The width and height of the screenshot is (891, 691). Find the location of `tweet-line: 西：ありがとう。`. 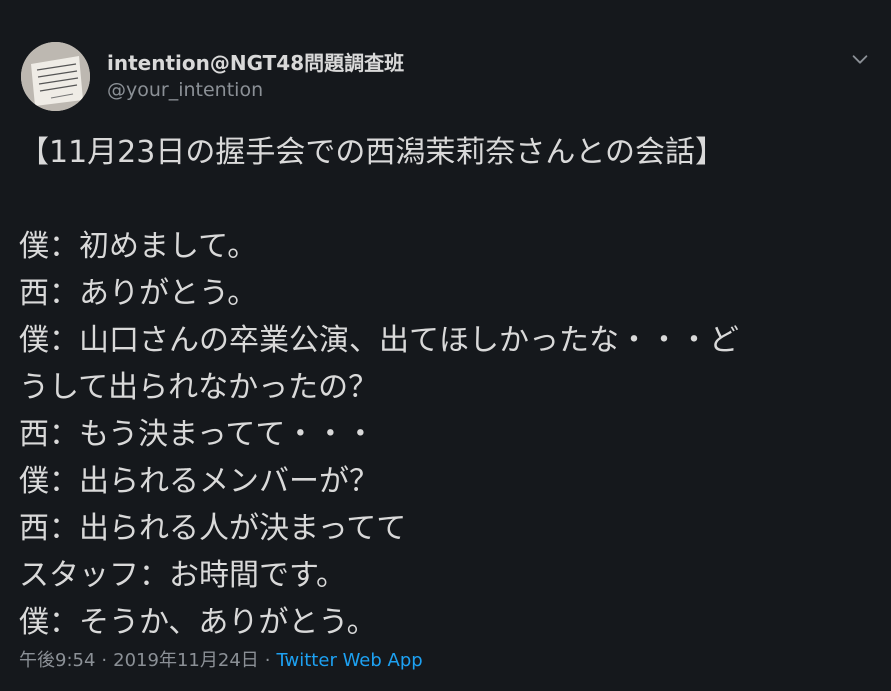

tweet-line: 西：ありがとう。 is located at coordinates (138, 293).